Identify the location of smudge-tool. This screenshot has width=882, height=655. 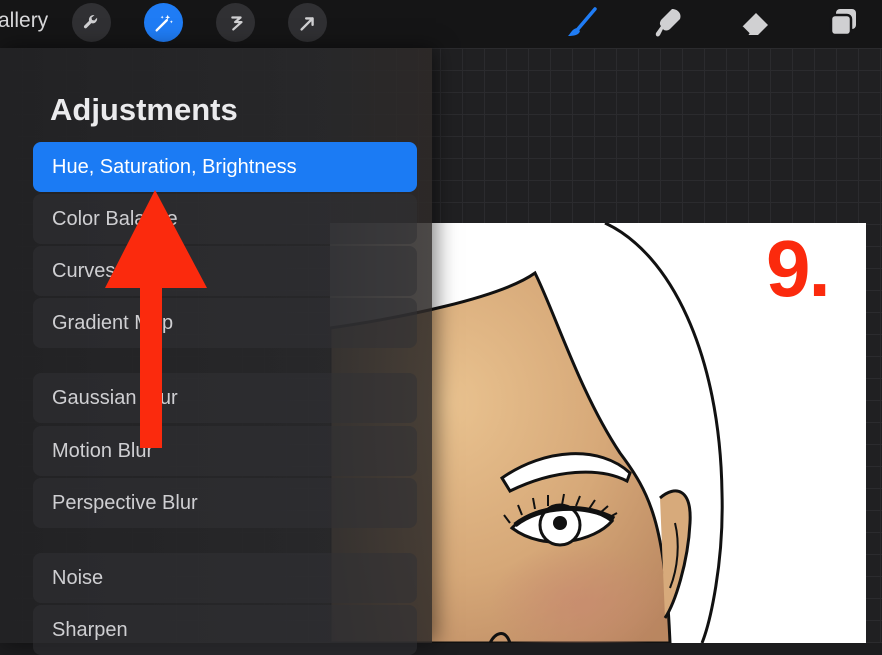
(668, 23).